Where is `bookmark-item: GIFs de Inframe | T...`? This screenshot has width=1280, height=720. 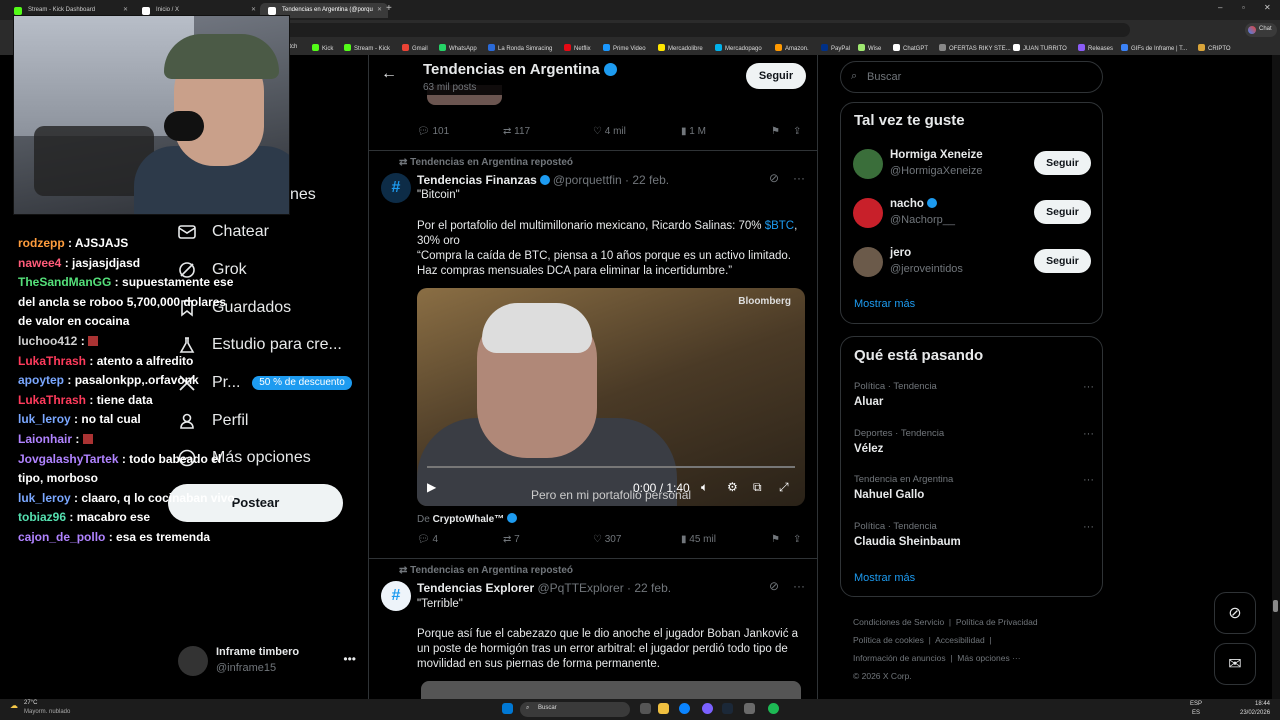
bookmark-item: GIFs de Inframe | T... is located at coordinates (1154, 48).